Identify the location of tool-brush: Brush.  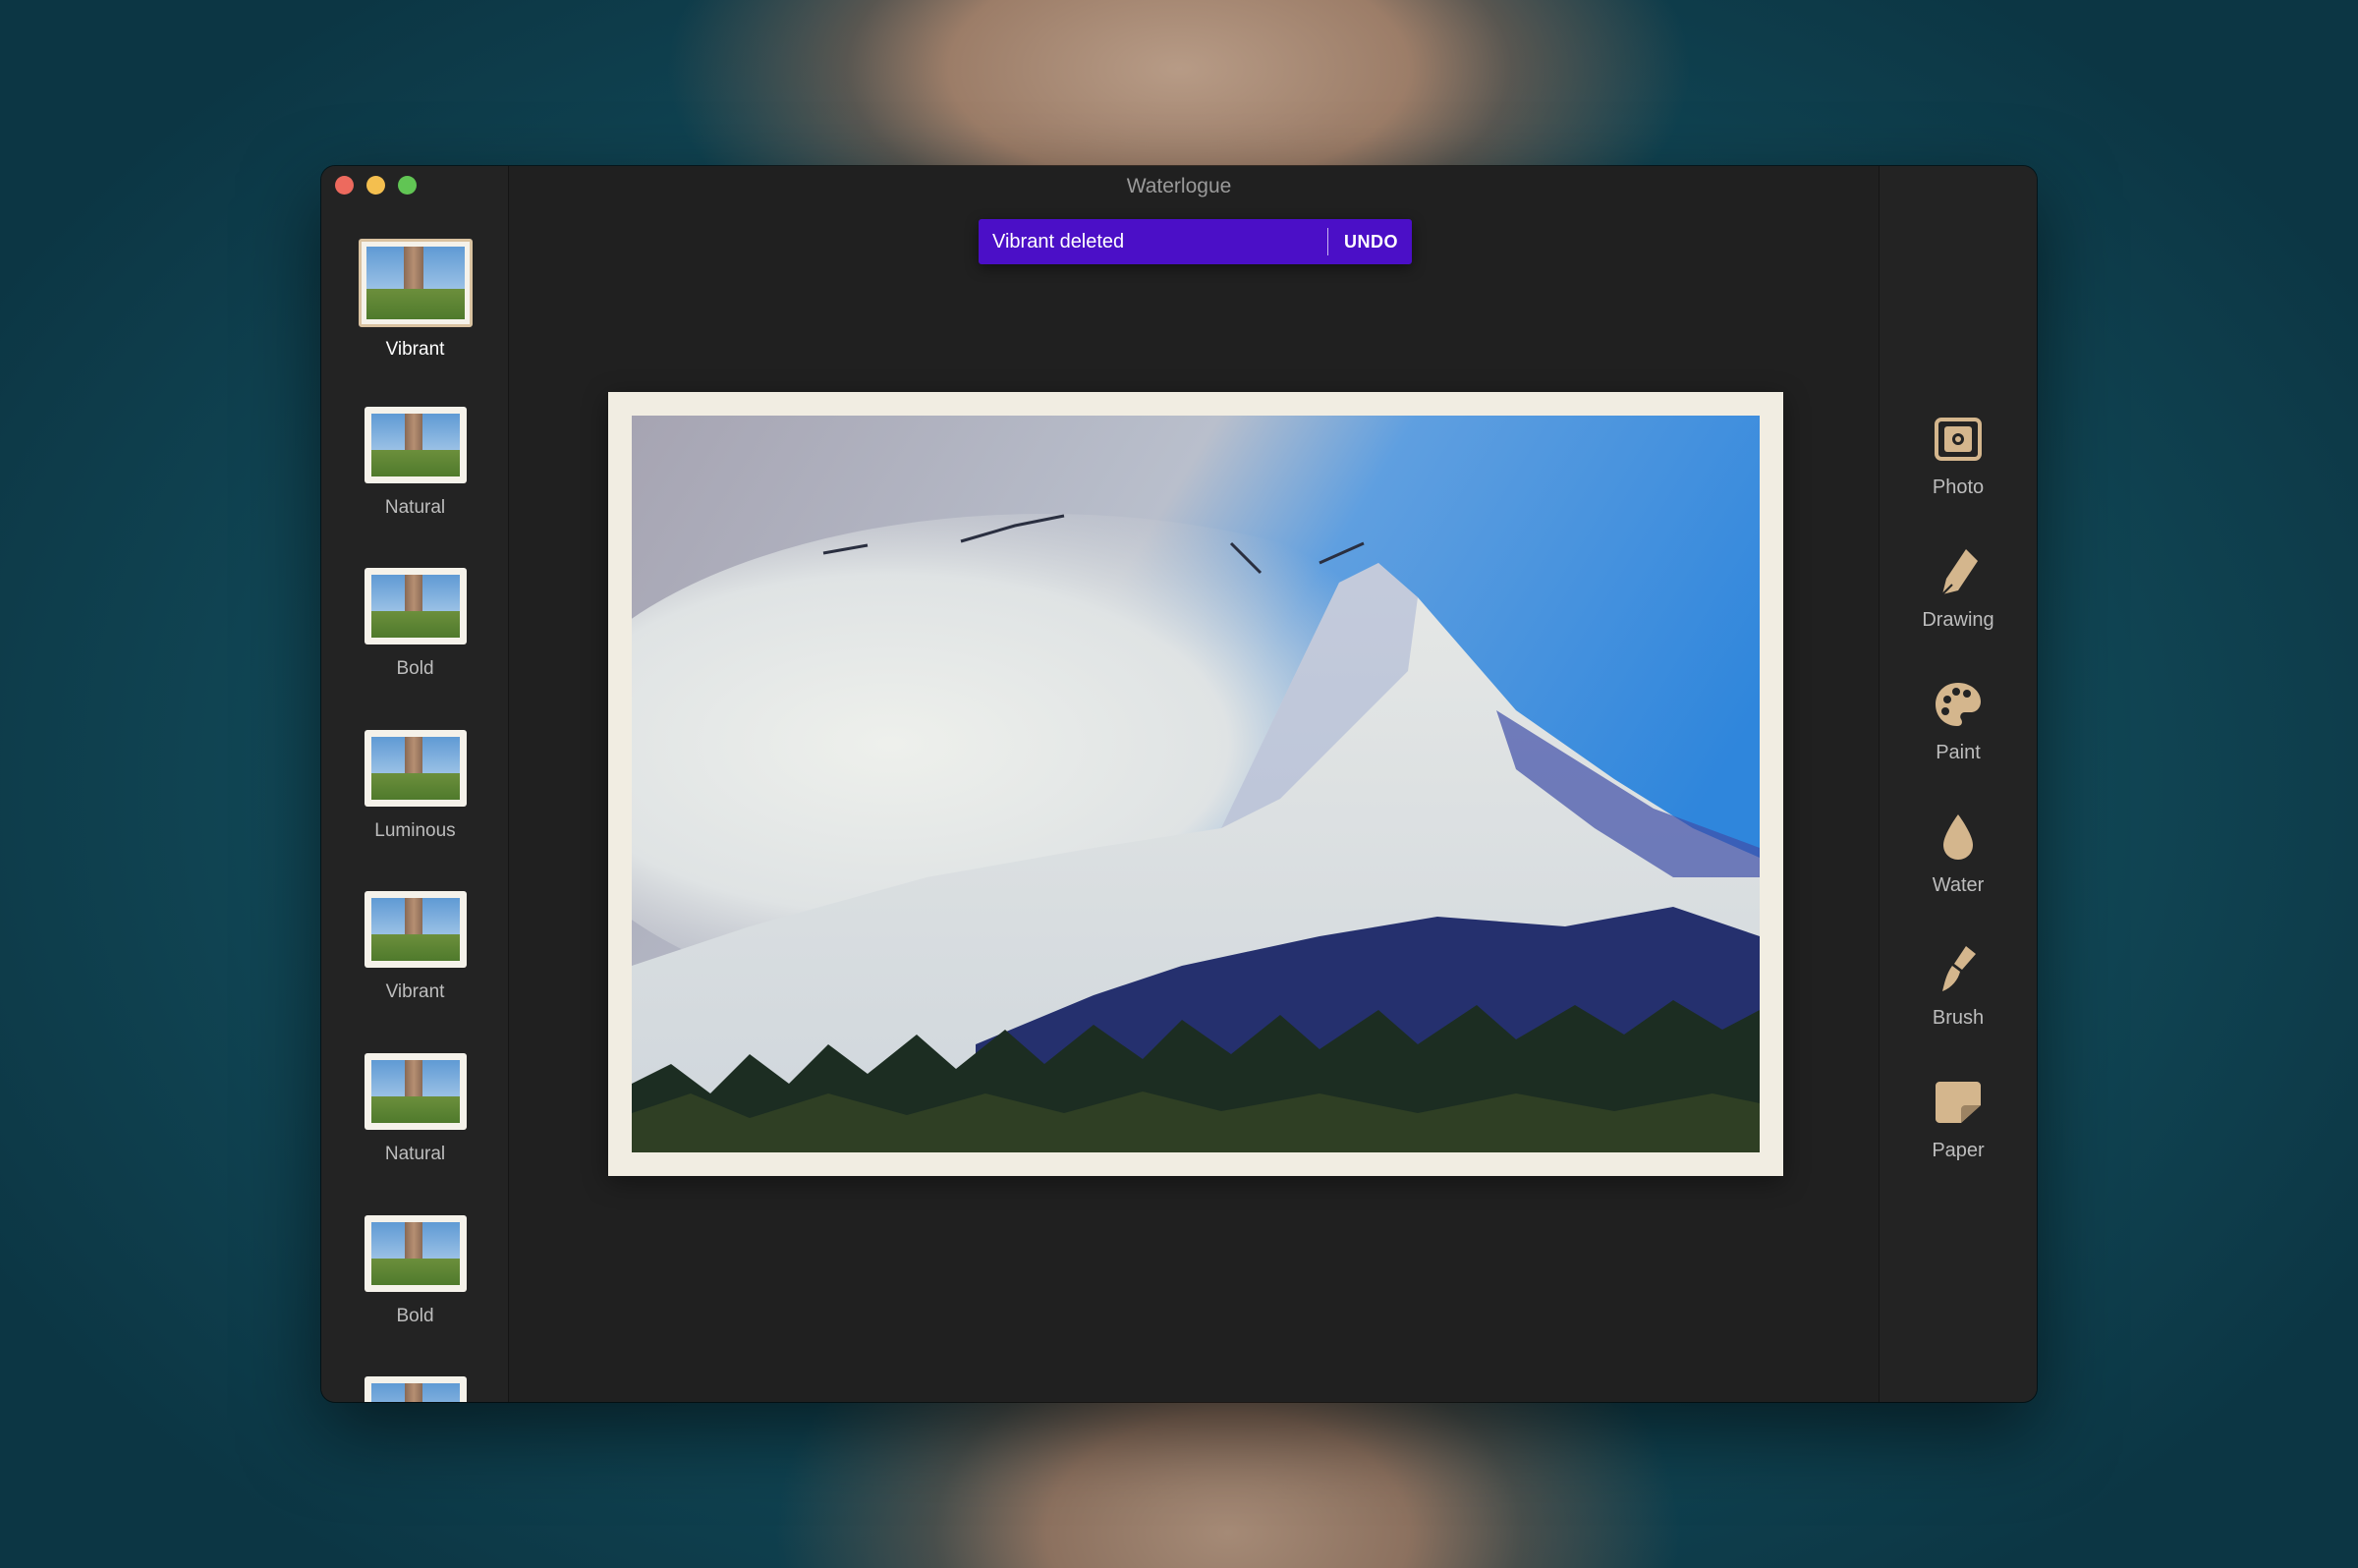
(1959, 1006).